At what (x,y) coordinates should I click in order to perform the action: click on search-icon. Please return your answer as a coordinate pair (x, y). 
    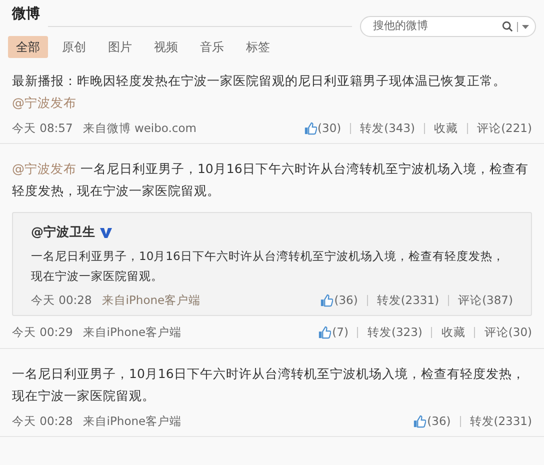
    Looking at the image, I should click on (507, 26).